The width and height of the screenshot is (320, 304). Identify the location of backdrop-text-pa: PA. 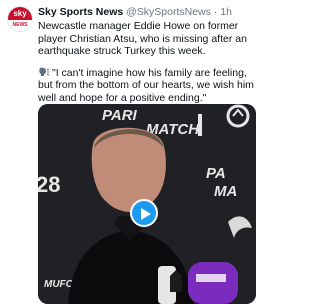
(216, 173).